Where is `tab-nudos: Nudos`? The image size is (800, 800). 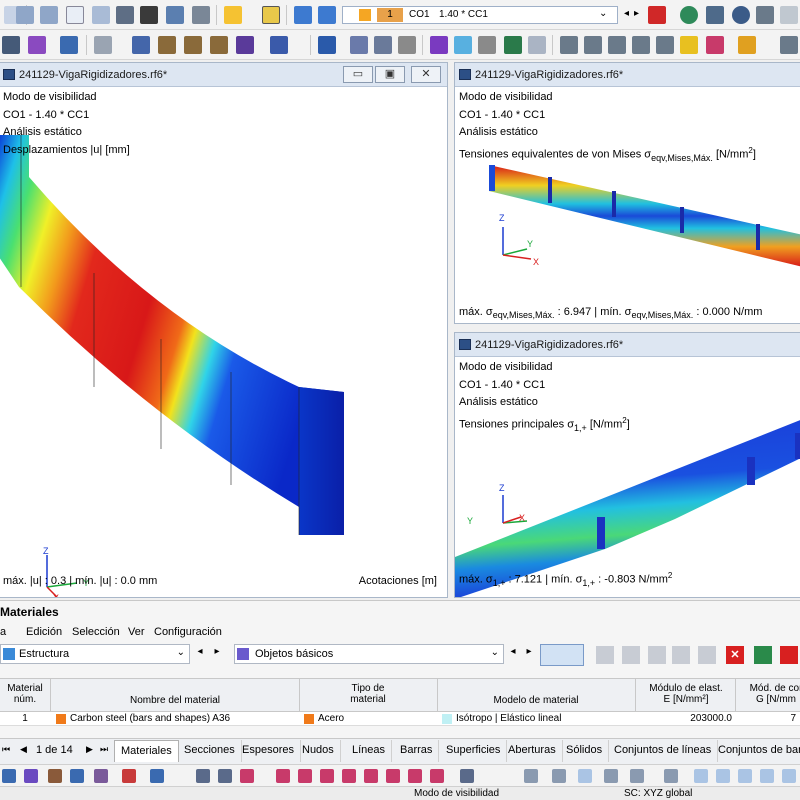 tab-nudos: Nudos is located at coordinates (318, 751).